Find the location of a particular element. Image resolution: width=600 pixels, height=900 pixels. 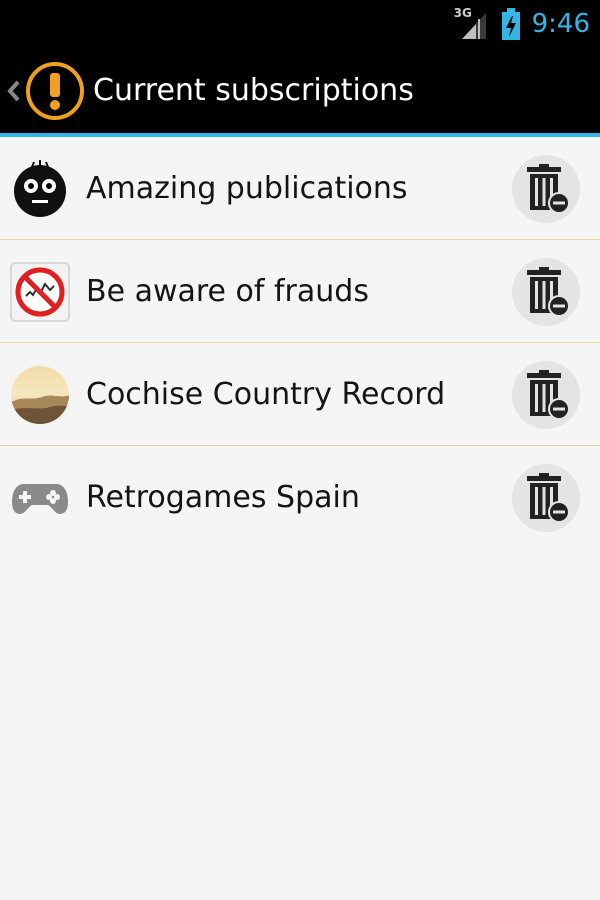

landscape-thumbnail is located at coordinates (40, 395).